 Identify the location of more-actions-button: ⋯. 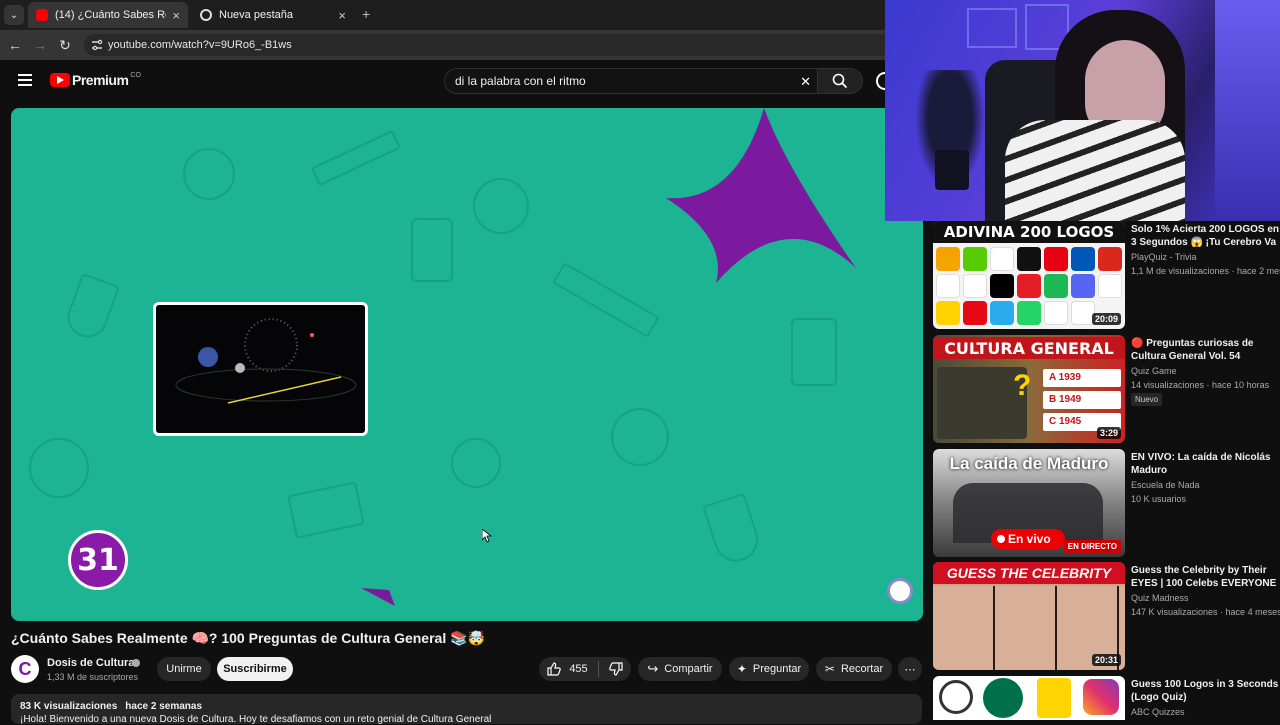
(910, 669).